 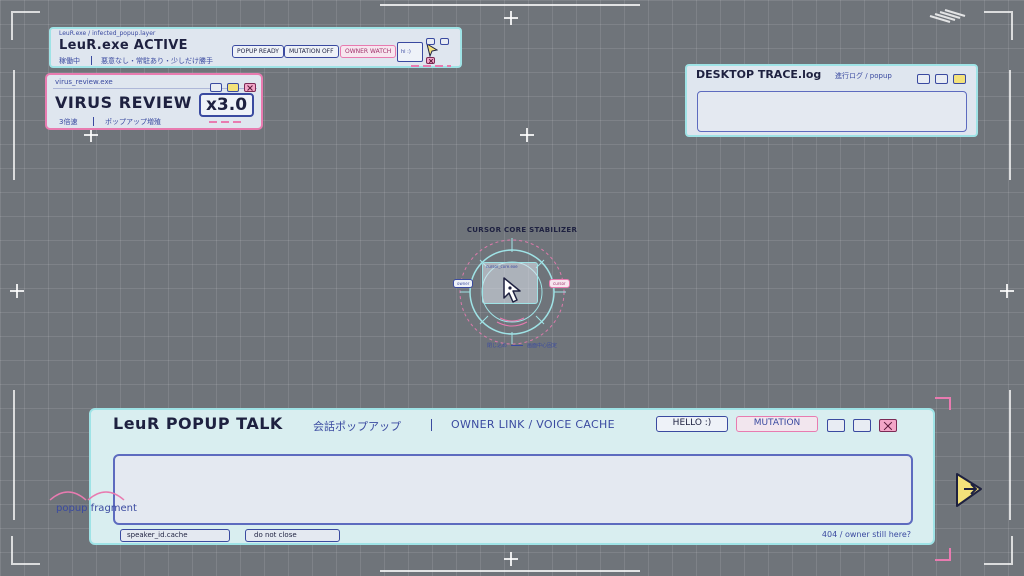 What do you see at coordinates (559, 283) in the screenshot?
I see `cursor-tag: cursor` at bounding box center [559, 283].